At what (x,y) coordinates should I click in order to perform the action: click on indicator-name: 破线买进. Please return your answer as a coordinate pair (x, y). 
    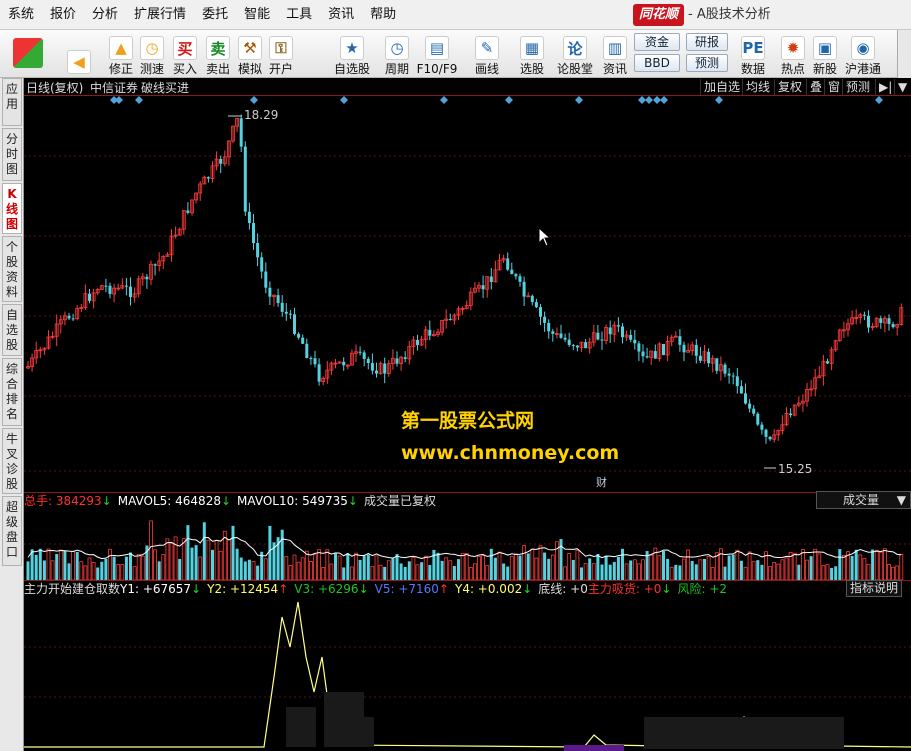
    Looking at the image, I should click on (165, 87).